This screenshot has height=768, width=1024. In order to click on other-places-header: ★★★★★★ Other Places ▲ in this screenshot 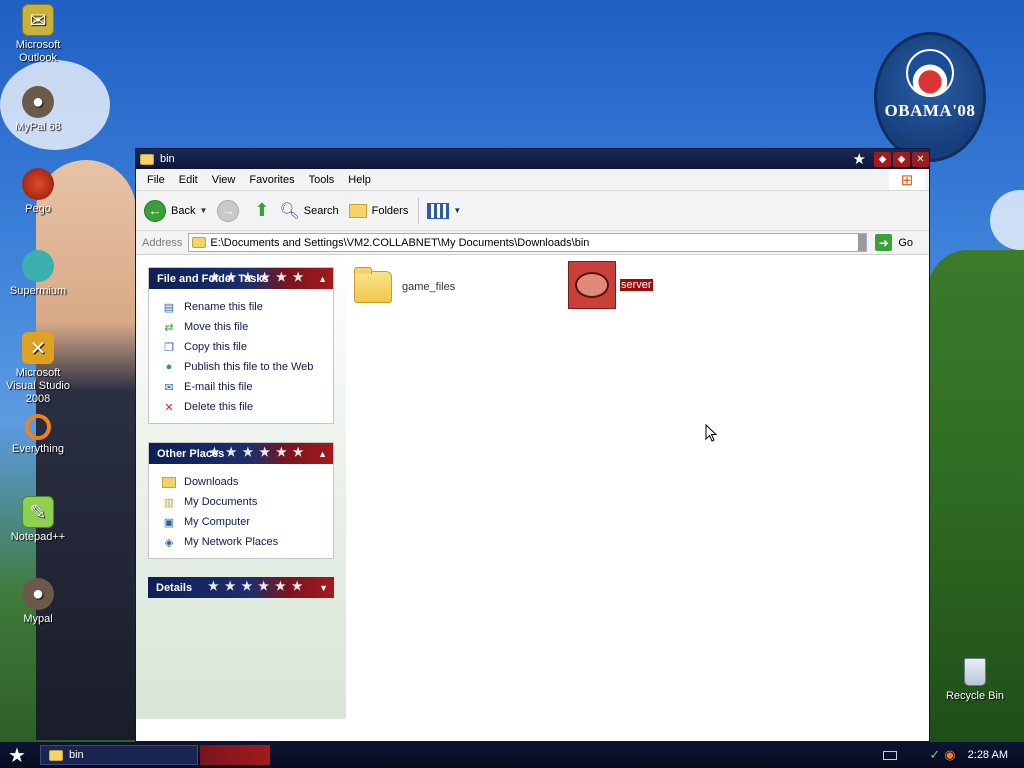, I will do `click(241, 453)`.